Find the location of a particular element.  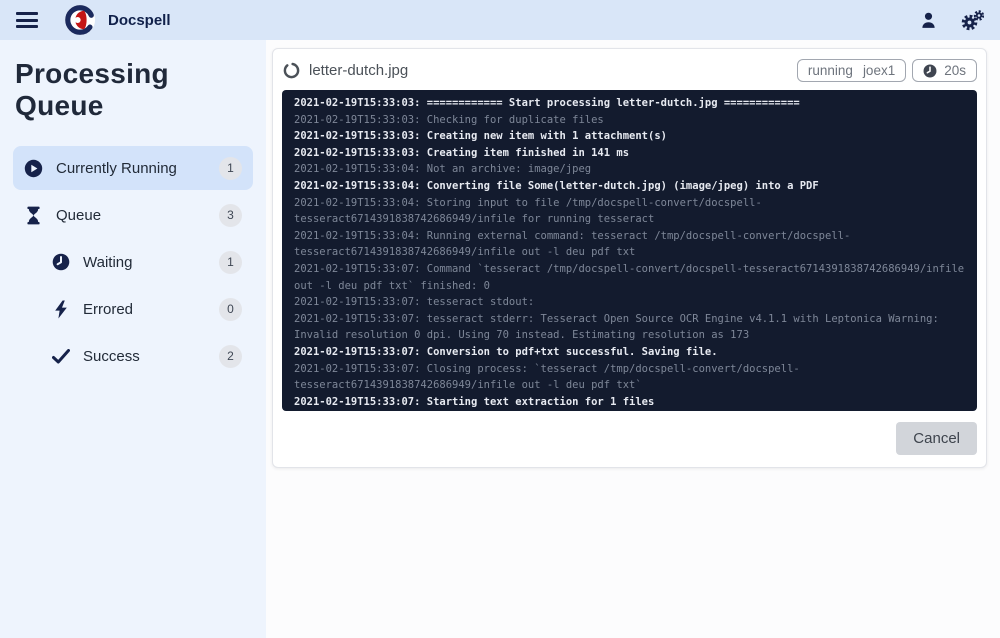

sidebar-item-label: Errored is located at coordinates (108, 309).